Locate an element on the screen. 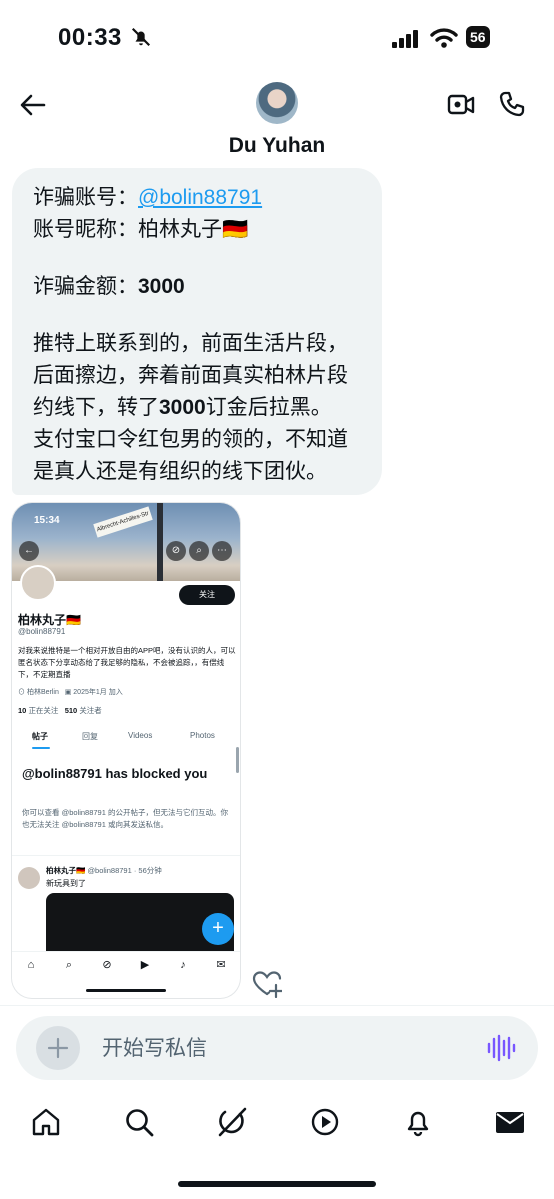 This screenshot has height=1199, width=554. message-text: 订金后拉黑。 is located at coordinates (268, 407).